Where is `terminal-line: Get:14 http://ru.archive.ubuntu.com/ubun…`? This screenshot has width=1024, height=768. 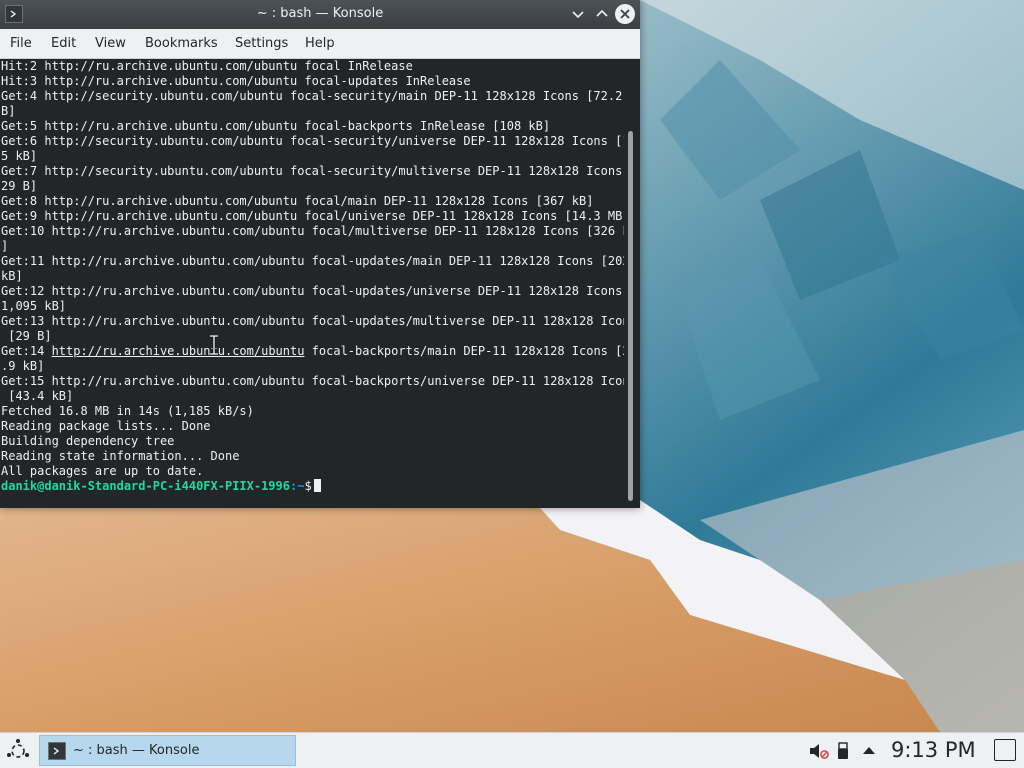
terminal-line: Get:14 http://ru.archive.ubuntu.com/ubun… is located at coordinates (312, 351).